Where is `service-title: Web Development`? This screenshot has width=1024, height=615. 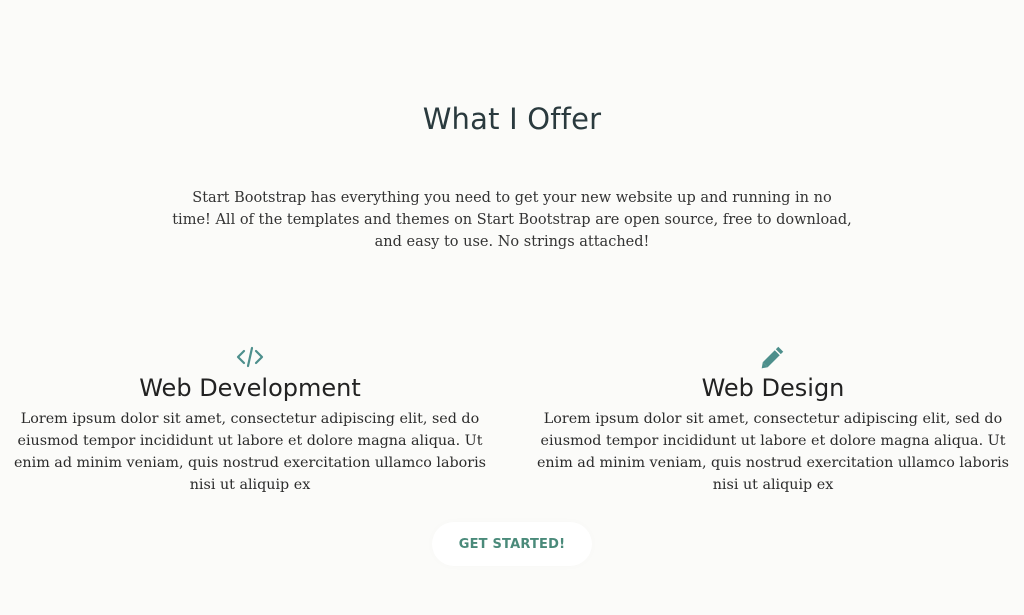
service-title: Web Development is located at coordinates (250, 388).